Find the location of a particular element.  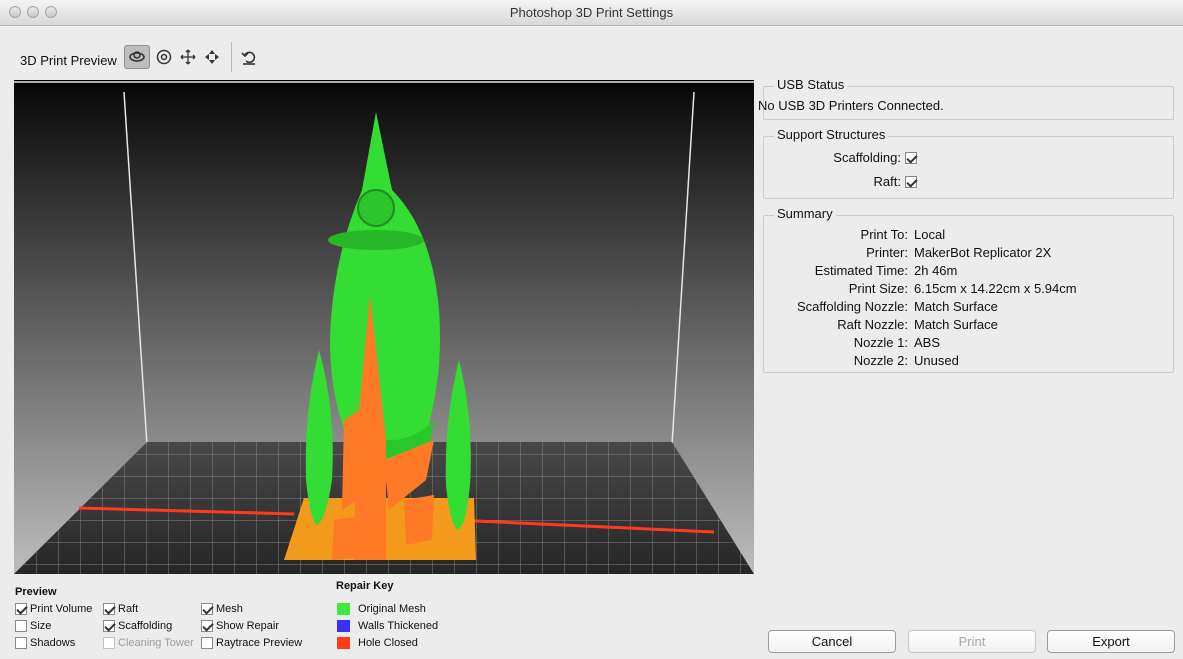

shadows-checkbox is located at coordinates (21, 643).